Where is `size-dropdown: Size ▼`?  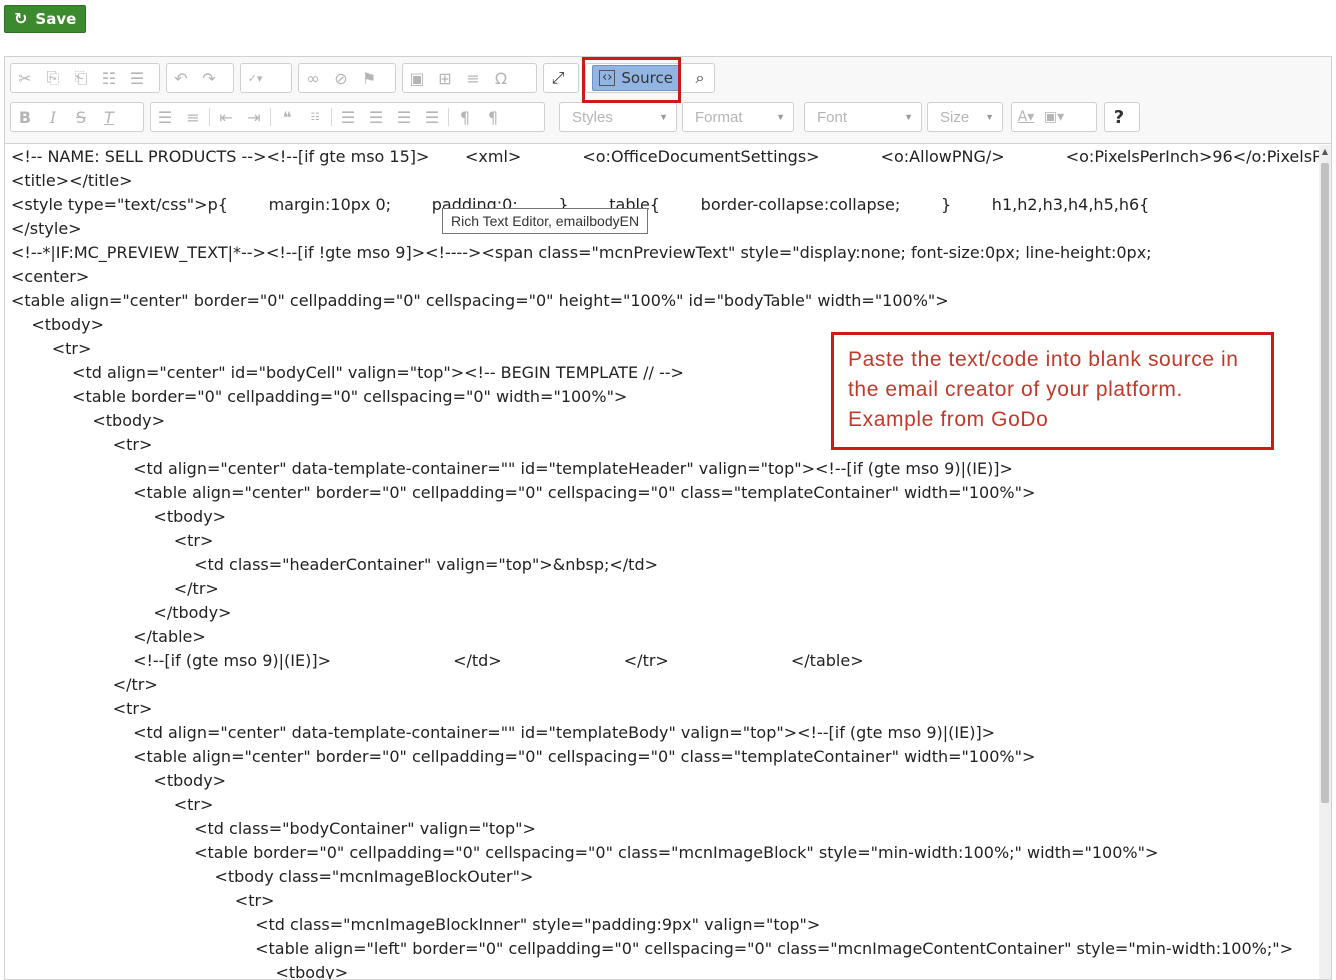 size-dropdown: Size ▼ is located at coordinates (965, 117).